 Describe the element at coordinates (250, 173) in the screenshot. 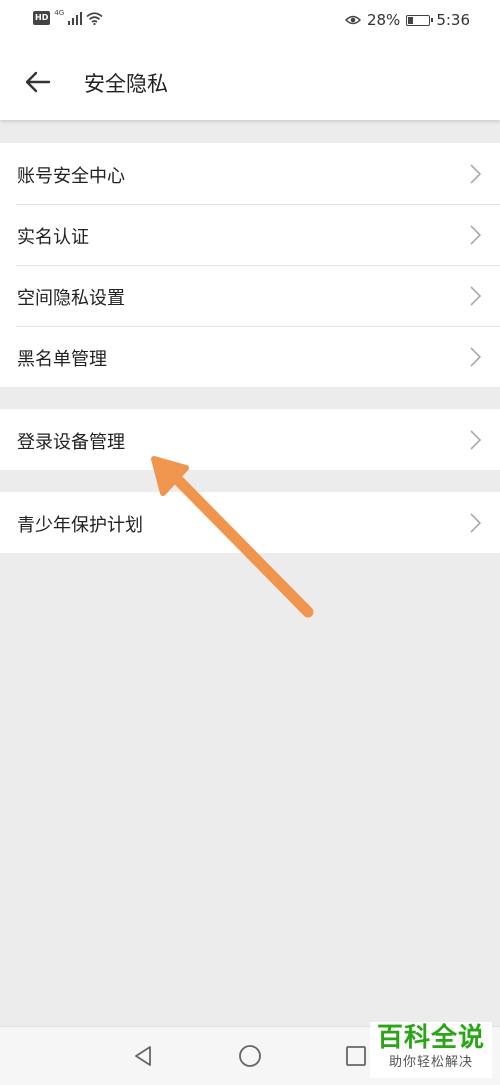

I see `menu-item-account-security-center: 账号安全中心` at that location.